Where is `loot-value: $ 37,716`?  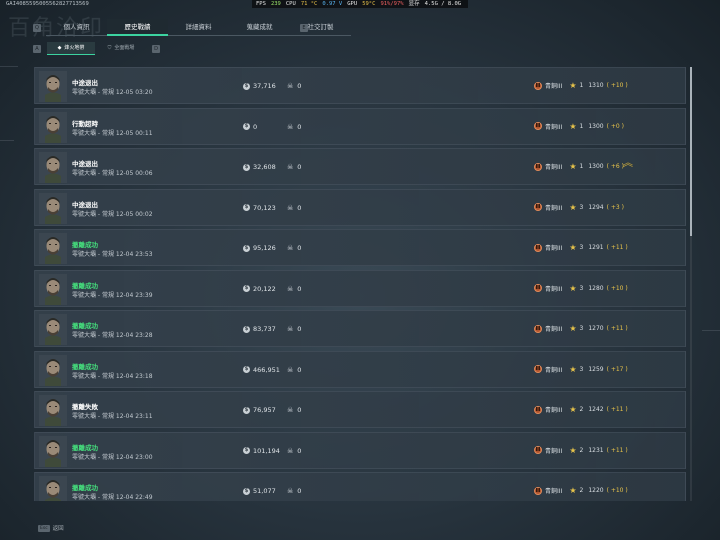
loot-value: $ 37,716 is located at coordinates (259, 86).